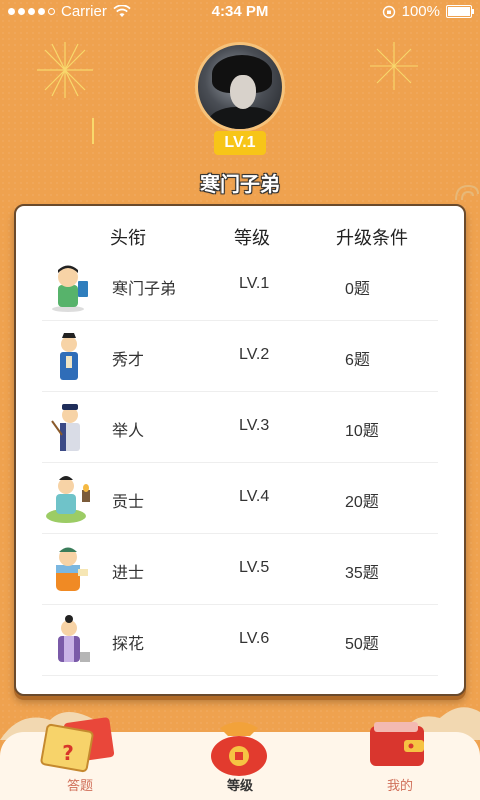 The height and width of the screenshot is (800, 480). I want to click on table-row: 进士 LV.5 35题, so click(240, 569).